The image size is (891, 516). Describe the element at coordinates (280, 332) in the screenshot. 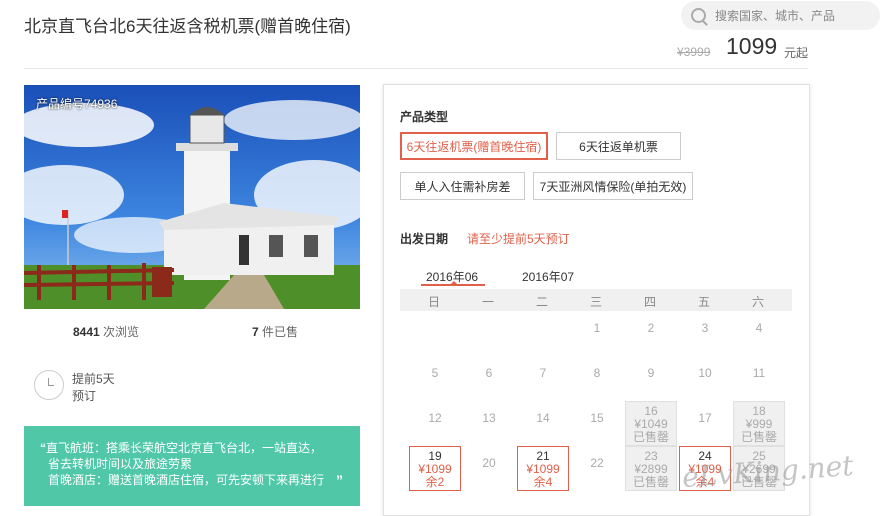

I see `sold-count-label: 件已售` at that location.